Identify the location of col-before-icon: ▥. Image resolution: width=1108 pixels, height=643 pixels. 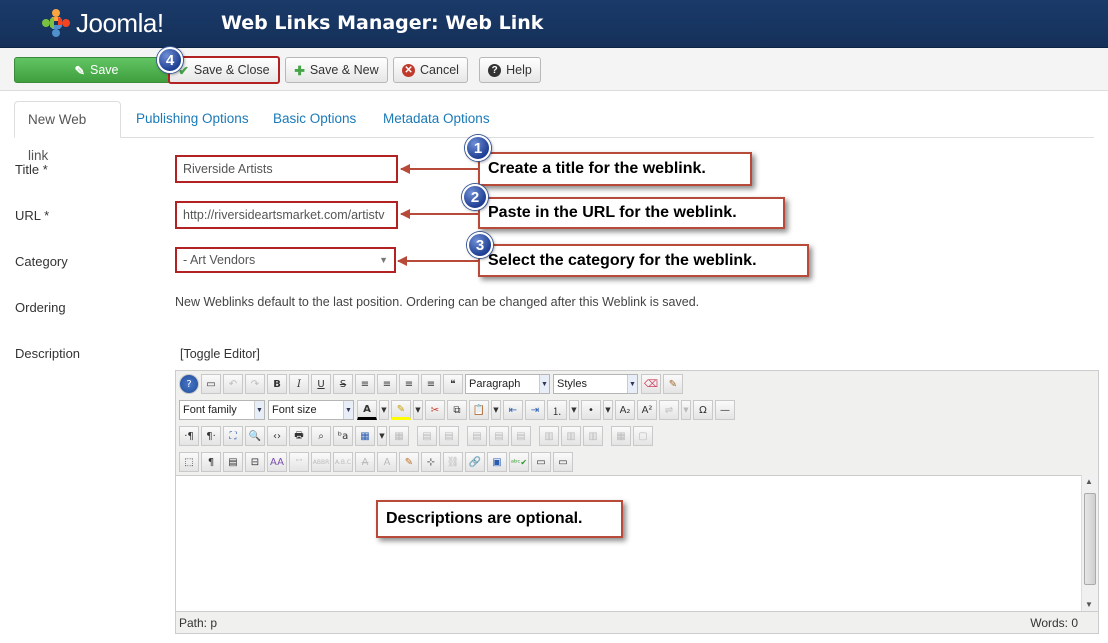
(549, 436).